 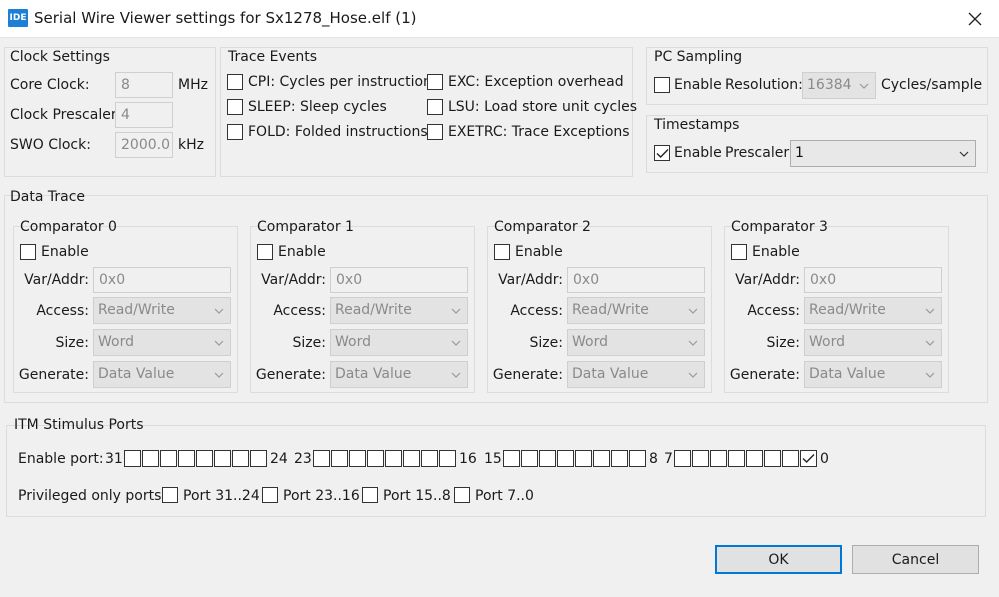 What do you see at coordinates (778, 559) in the screenshot?
I see `ok-button: OK` at bounding box center [778, 559].